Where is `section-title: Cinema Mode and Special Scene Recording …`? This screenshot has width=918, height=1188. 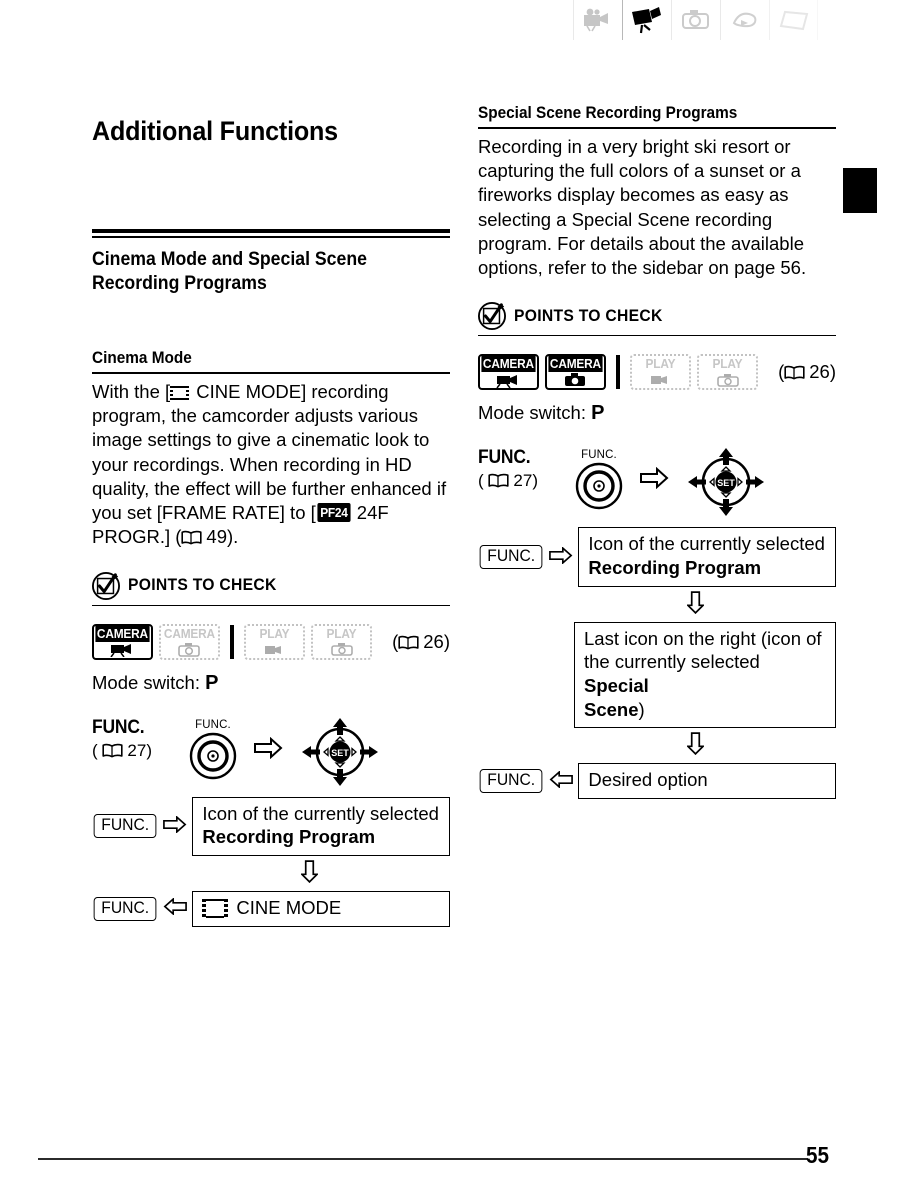 section-title: Cinema Mode and Special Scene Recording … is located at coordinates (229, 271).